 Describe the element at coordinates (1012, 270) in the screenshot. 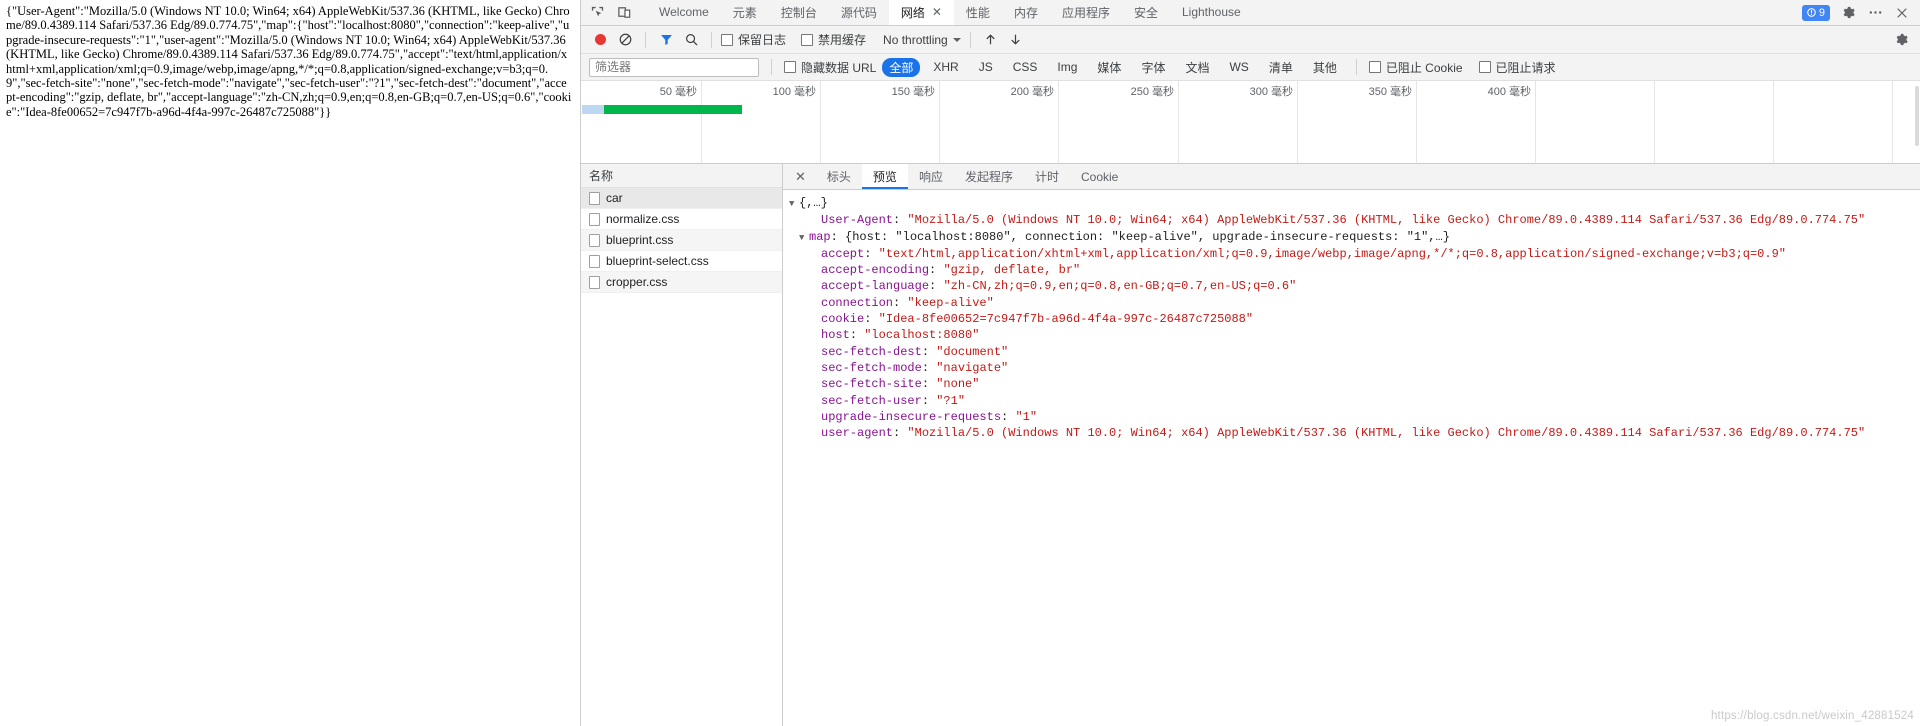

I see `tree-value: "gzip, deflate, br"` at that location.